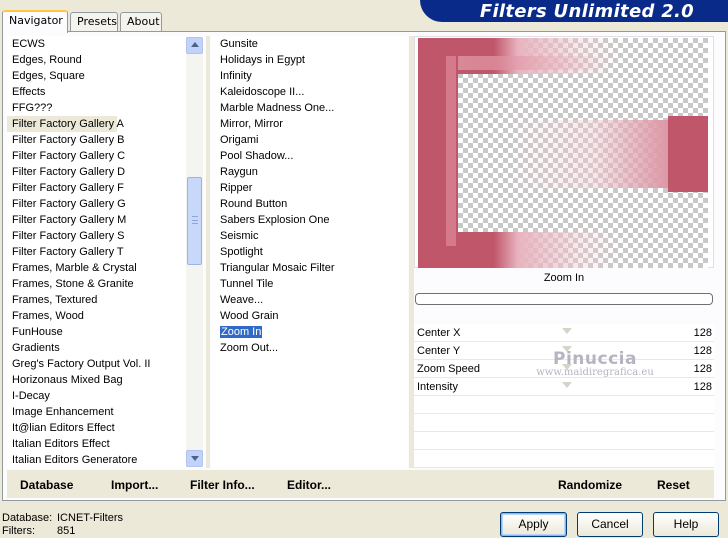 Image resolution: width=728 pixels, height=538 pixels. What do you see at coordinates (105, 380) in the screenshot?
I see `category-item: Horizonaus Mixed Bag` at bounding box center [105, 380].